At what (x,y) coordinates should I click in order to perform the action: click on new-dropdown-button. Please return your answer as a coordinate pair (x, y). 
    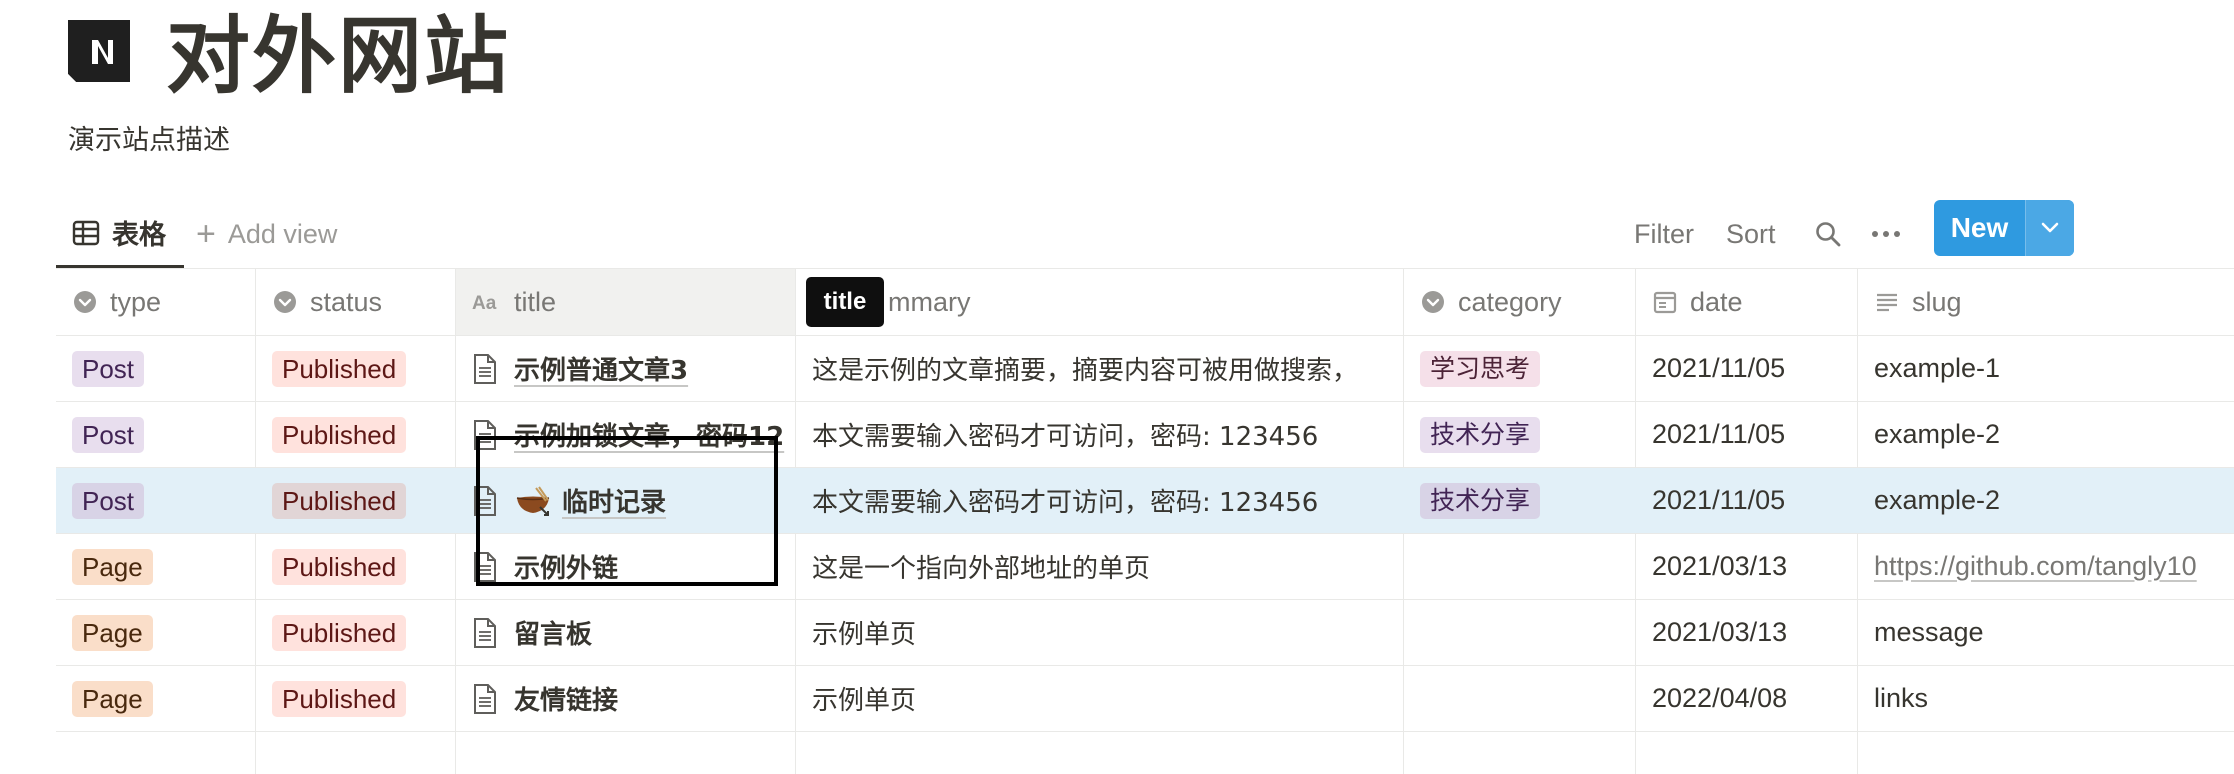
    Looking at the image, I should click on (2050, 228).